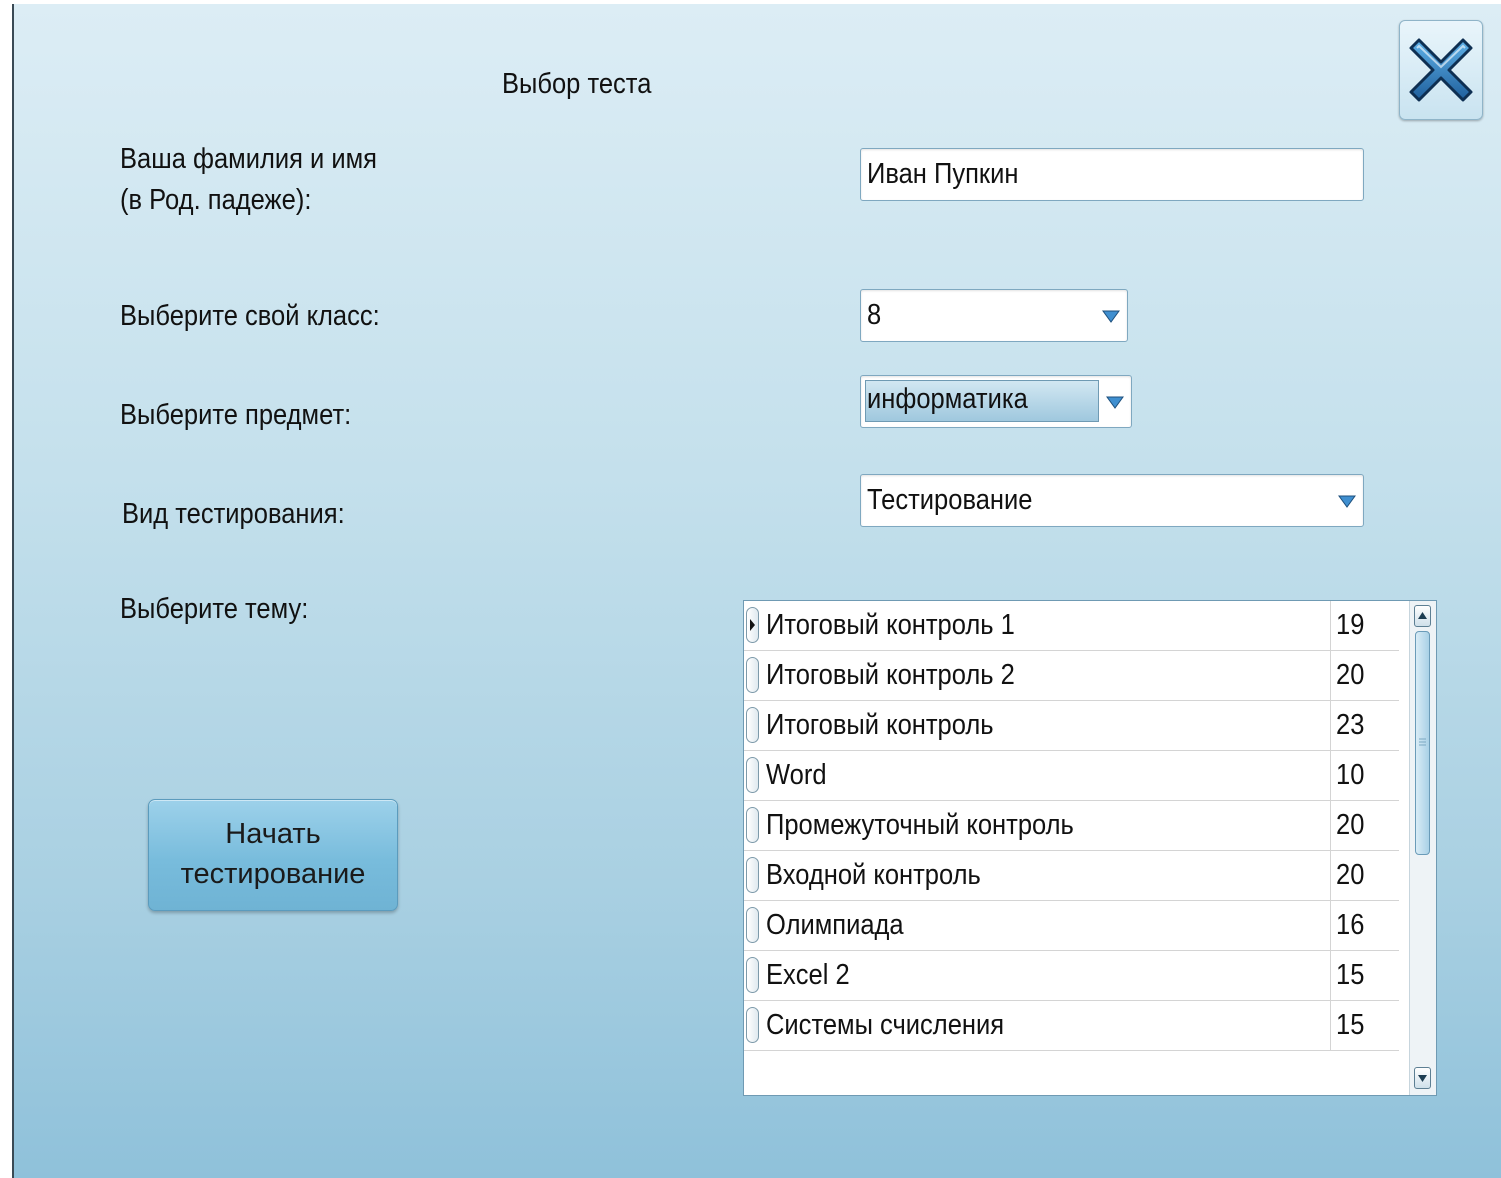 The image size is (1501, 1178). I want to click on start-test-button: Начать тестирование, so click(273, 855).